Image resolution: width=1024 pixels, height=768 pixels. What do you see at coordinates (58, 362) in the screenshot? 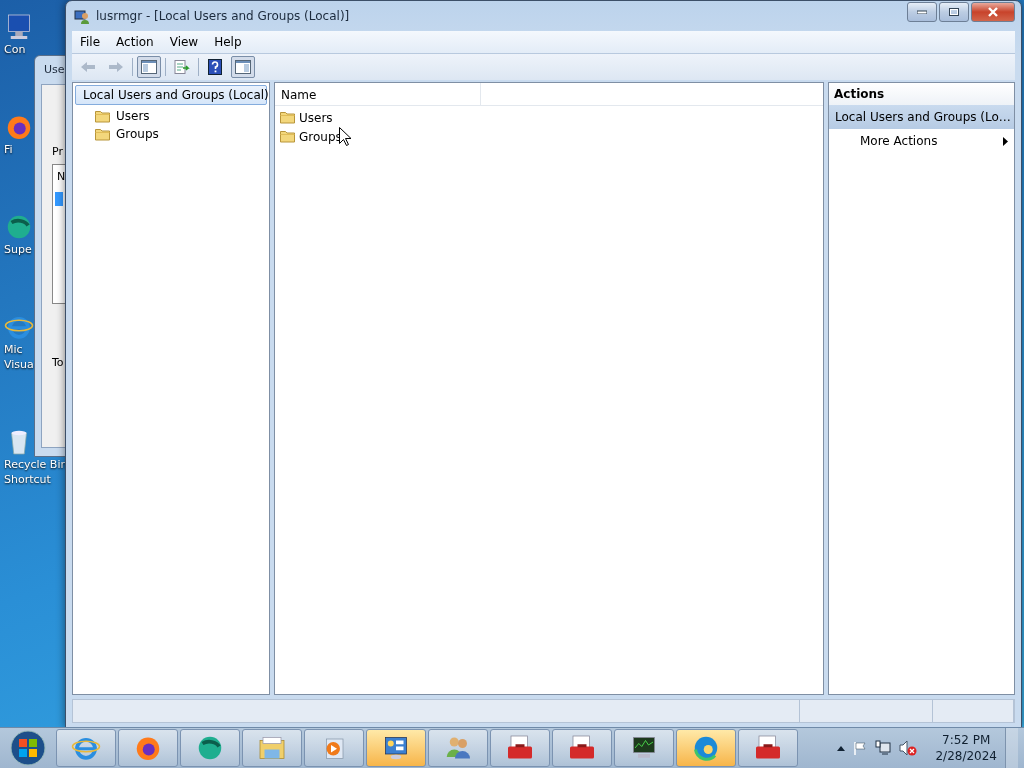
I see `label: To` at bounding box center [58, 362].